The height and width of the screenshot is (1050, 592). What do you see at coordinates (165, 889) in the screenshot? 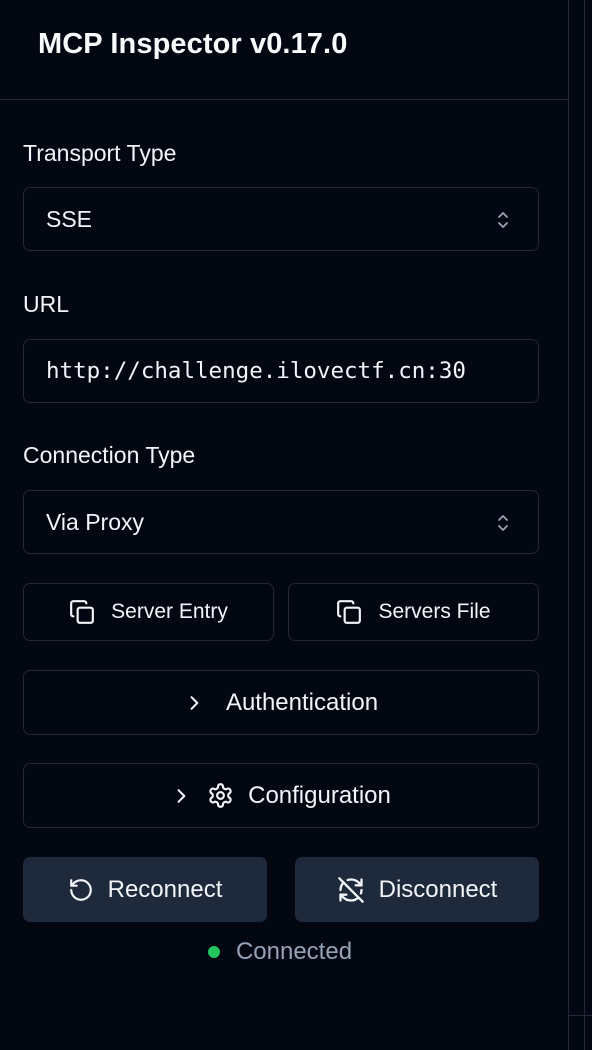
I see `reconnect-label: Reconnect` at bounding box center [165, 889].